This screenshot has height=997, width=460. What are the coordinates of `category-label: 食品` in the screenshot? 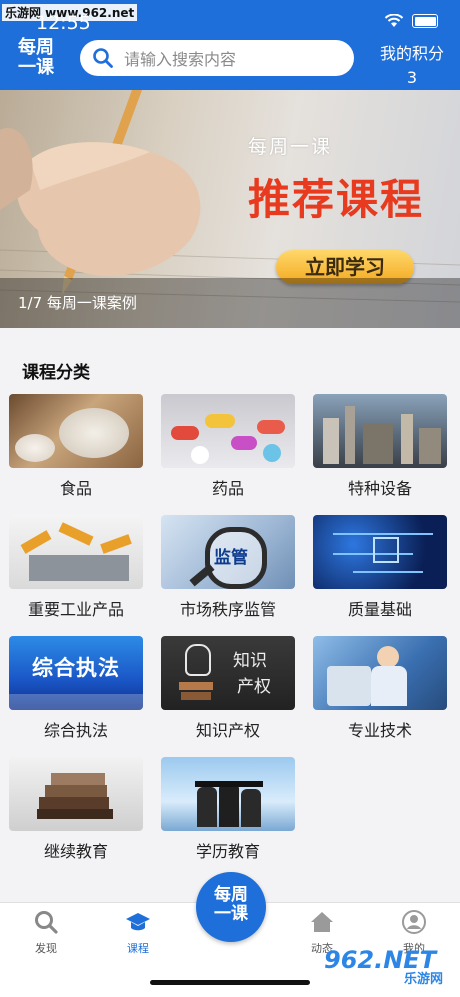 It's located at (75, 488).